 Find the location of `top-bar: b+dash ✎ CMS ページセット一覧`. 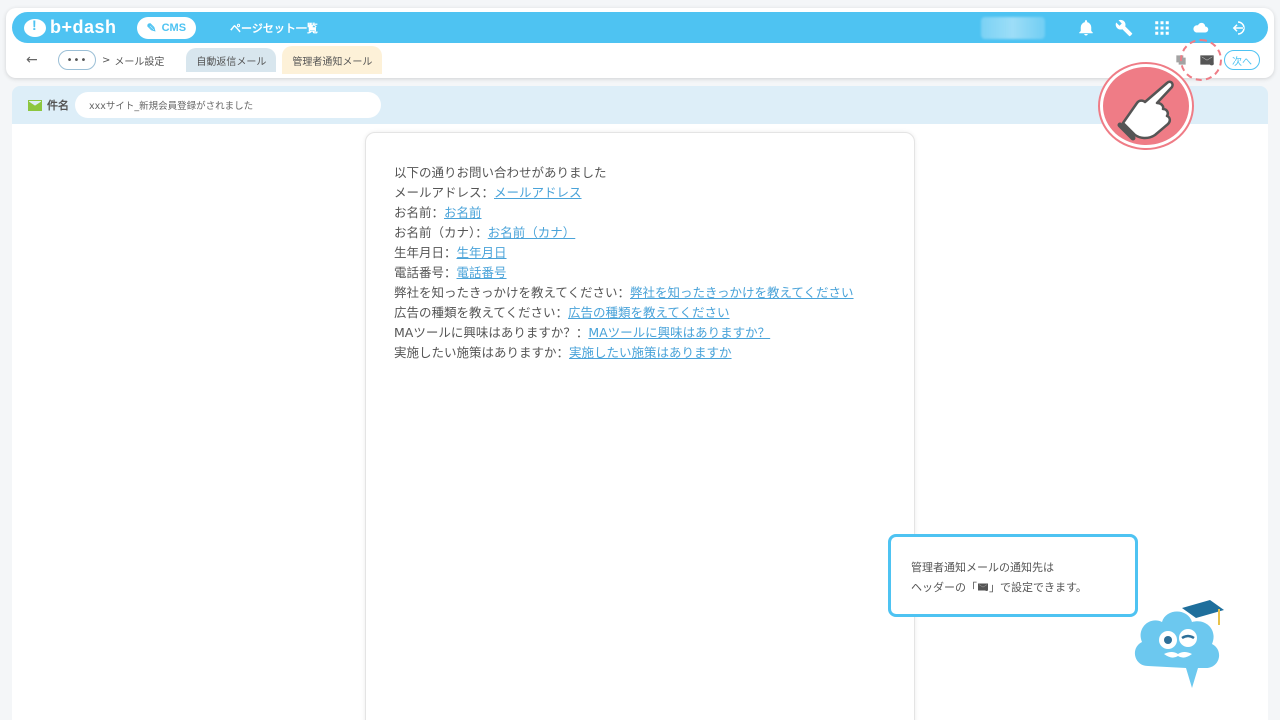

top-bar: b+dash ✎ CMS ページセット一覧 is located at coordinates (640, 27).